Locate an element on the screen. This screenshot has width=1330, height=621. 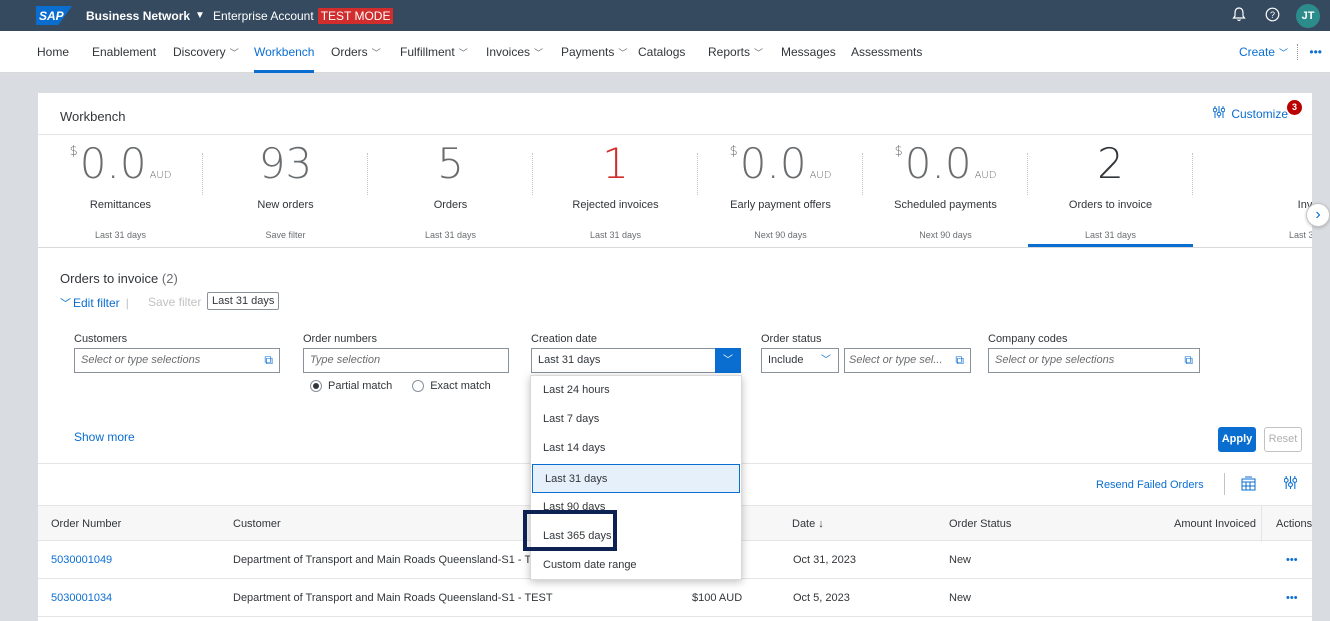
tile-period: Next 90 days is located at coordinates (780, 235).